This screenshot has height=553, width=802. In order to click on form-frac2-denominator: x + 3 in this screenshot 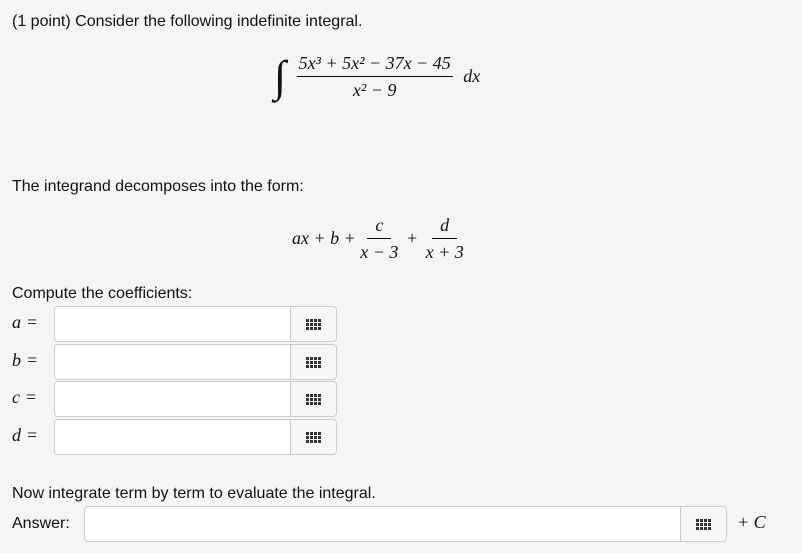, I will do `click(444, 252)`.